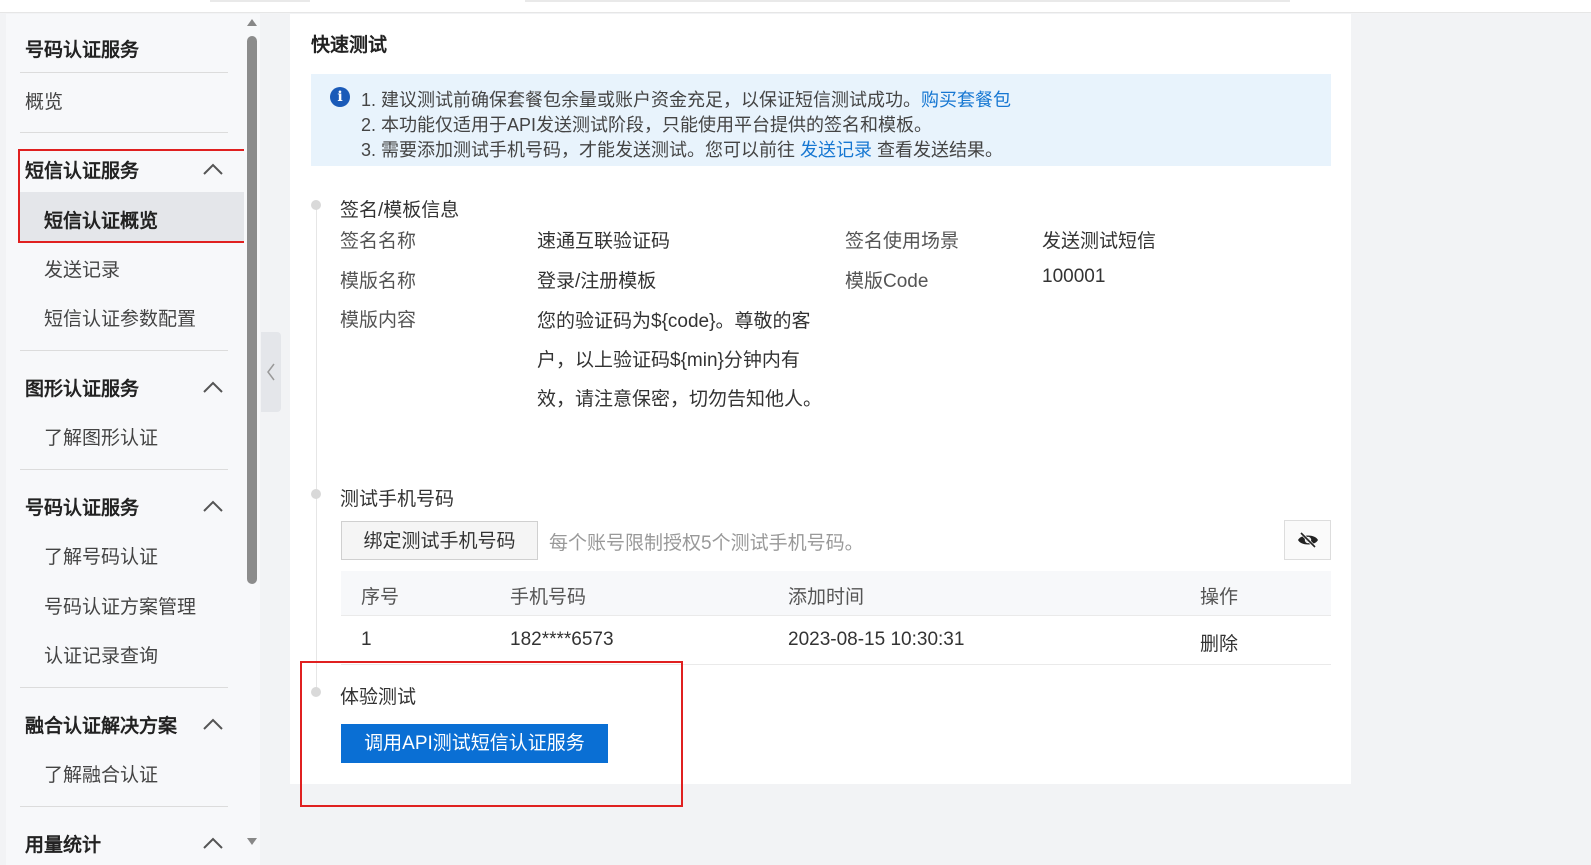  What do you see at coordinates (252, 841) in the screenshot?
I see `scroll-down-arrow-icon` at bounding box center [252, 841].